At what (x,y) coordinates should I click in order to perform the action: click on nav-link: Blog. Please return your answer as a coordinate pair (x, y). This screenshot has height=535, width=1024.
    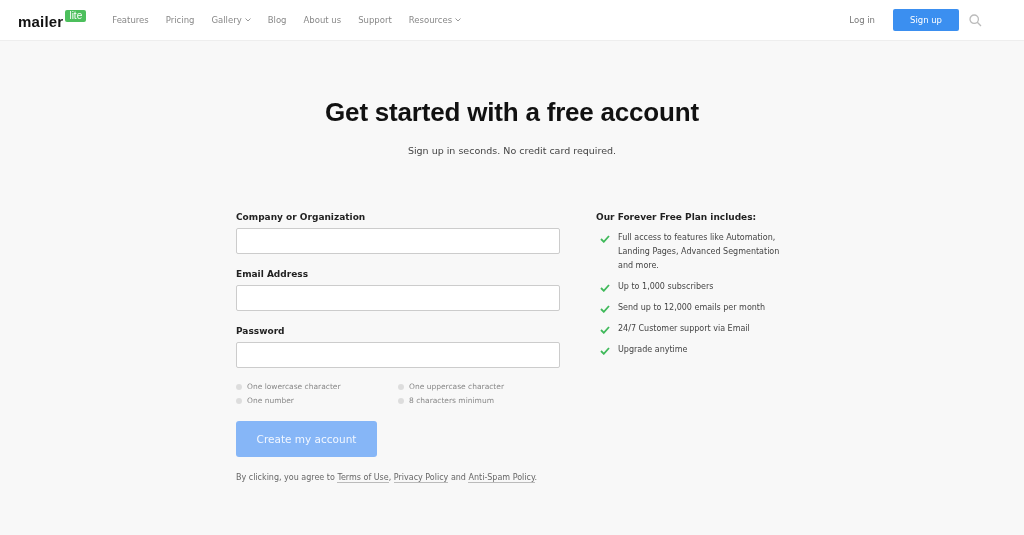
    Looking at the image, I should click on (277, 20).